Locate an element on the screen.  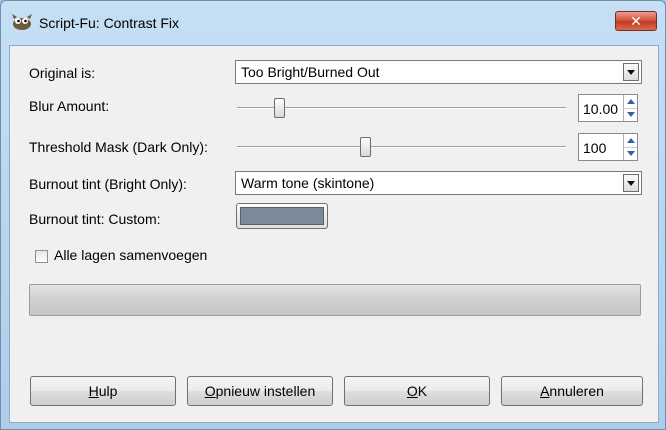
blur-spinbox: 10.00 is located at coordinates (608, 108).